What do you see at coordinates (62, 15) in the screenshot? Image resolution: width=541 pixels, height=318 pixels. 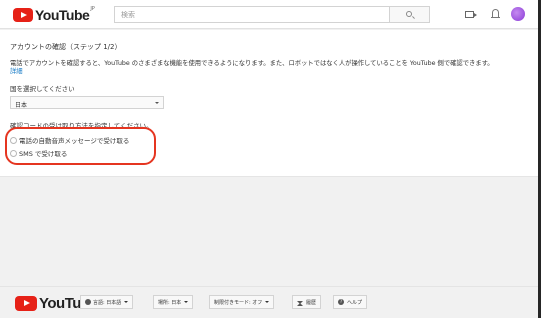 I see `logo-text: YouTube` at bounding box center [62, 15].